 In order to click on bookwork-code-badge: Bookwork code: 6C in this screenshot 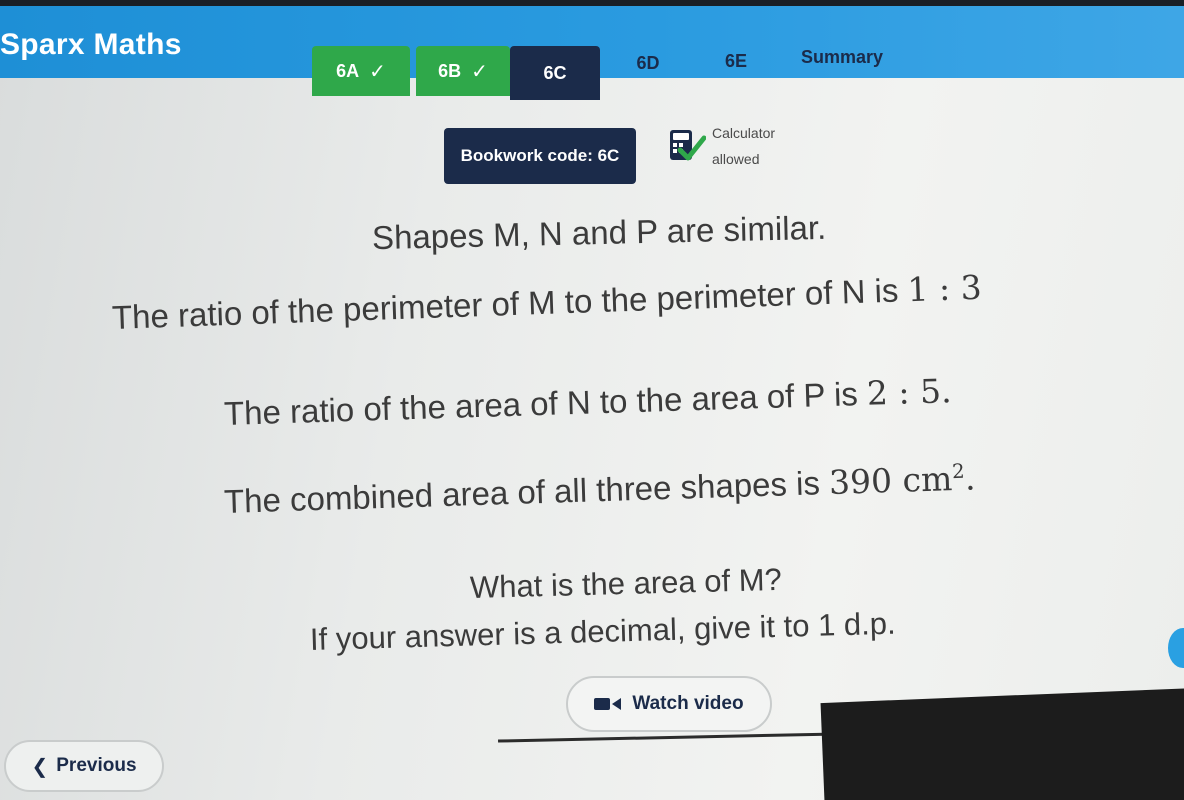, I will do `click(540, 156)`.